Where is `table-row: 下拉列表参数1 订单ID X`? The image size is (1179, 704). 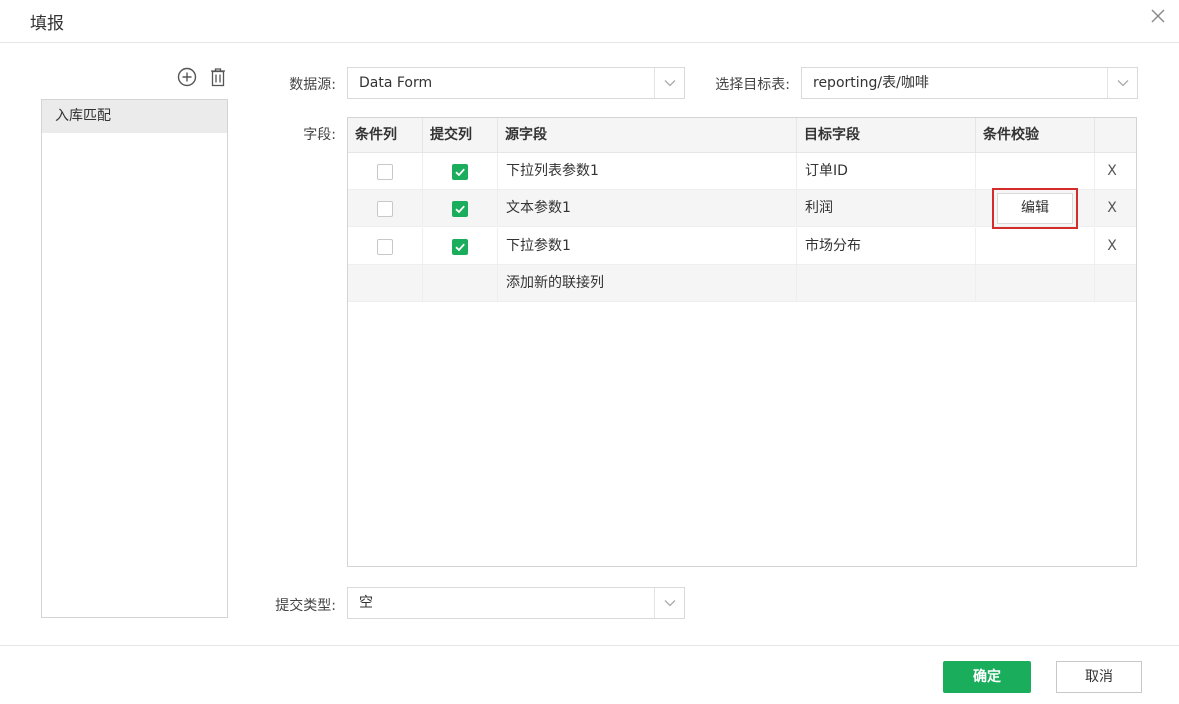 table-row: 下拉列表参数1 订单ID X is located at coordinates (742, 171).